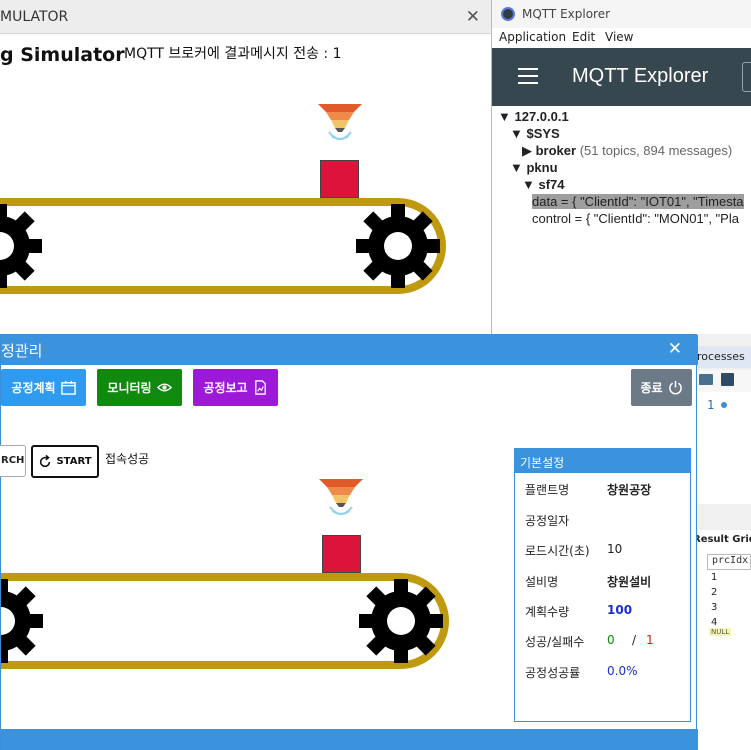  What do you see at coordinates (629, 490) in the screenshot?
I see `setting-value: 창원공장` at bounding box center [629, 490].